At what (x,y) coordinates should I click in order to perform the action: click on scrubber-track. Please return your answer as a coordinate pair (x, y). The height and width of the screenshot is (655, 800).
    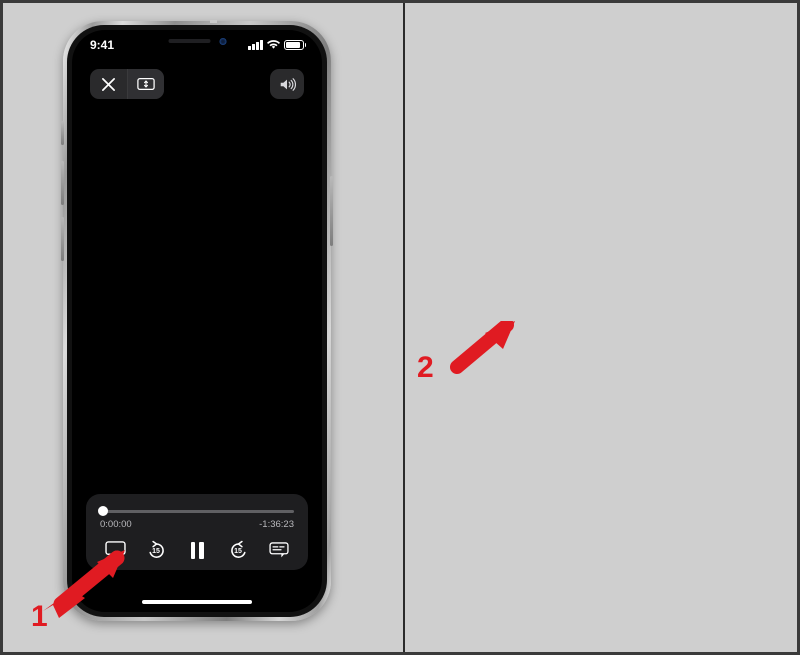
    Looking at the image, I should click on (197, 511).